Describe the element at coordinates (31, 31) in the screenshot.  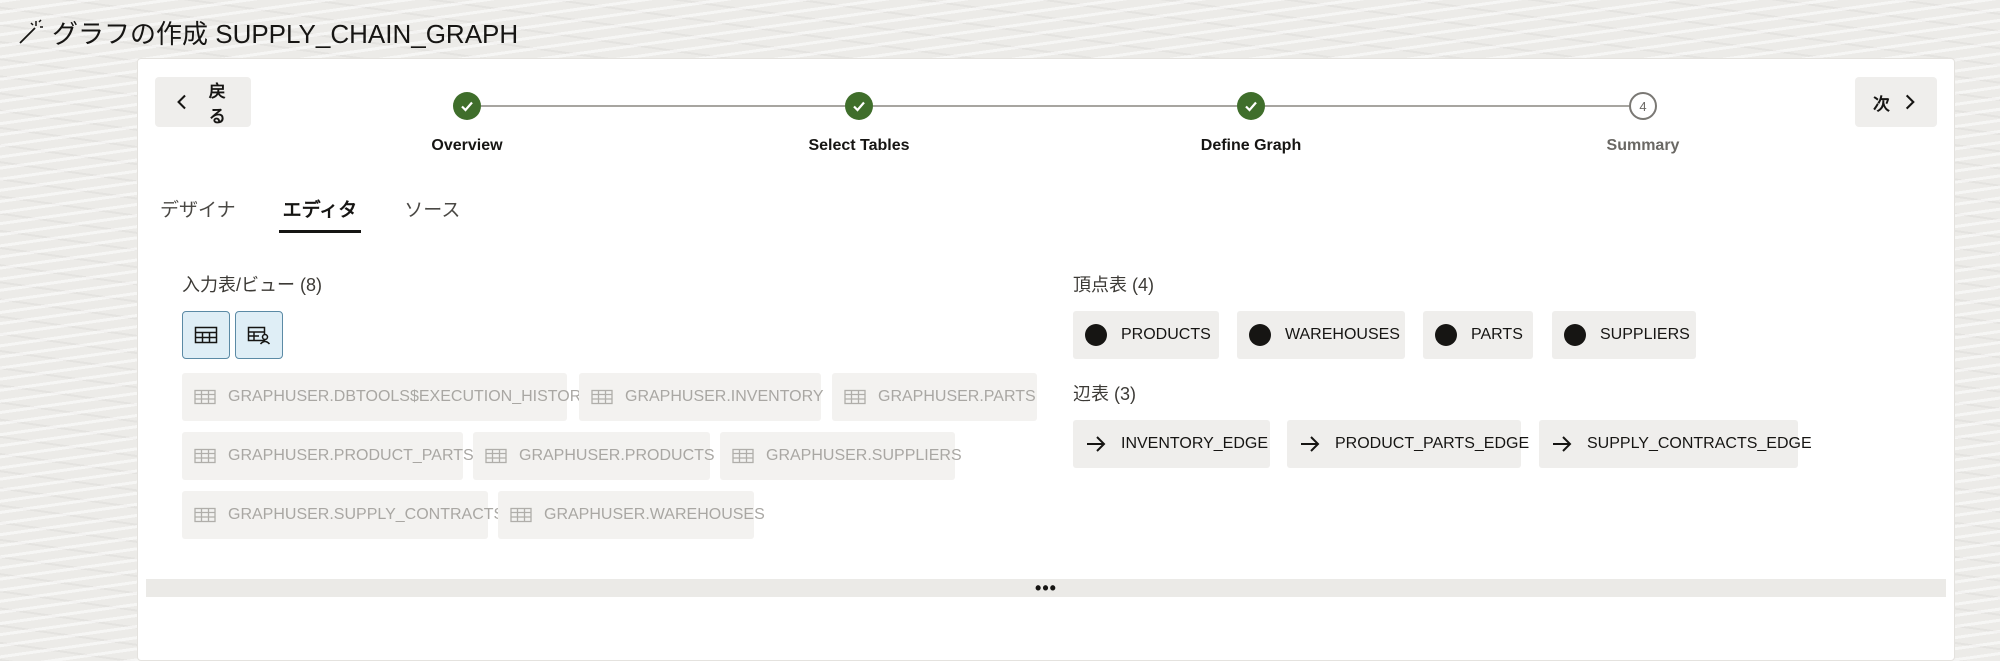
I see `magic-wand-icon` at that location.